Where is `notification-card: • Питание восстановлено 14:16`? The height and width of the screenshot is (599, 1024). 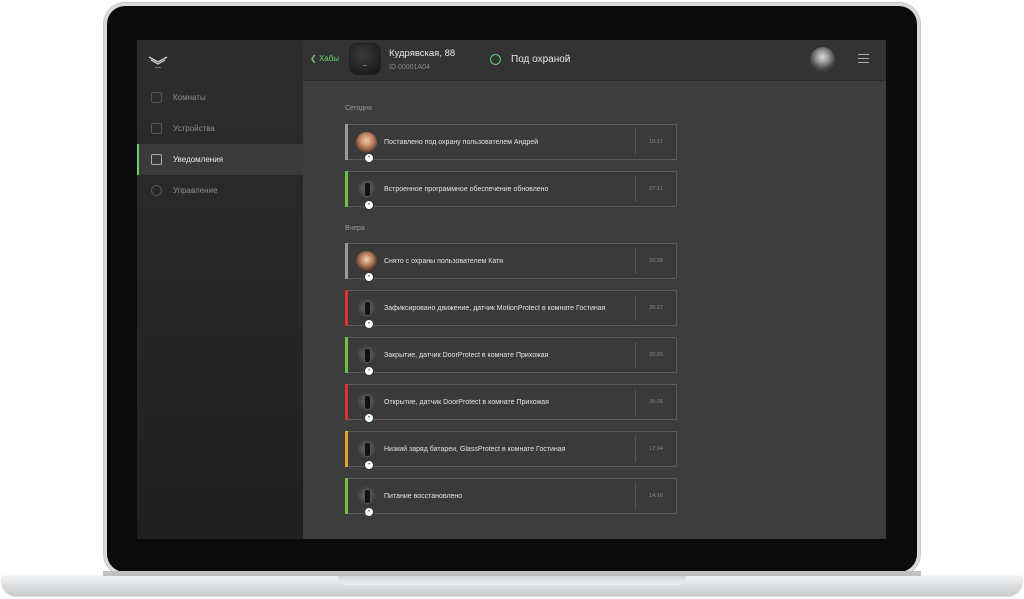 notification-card: • Питание восстановлено 14:16 is located at coordinates (511, 497).